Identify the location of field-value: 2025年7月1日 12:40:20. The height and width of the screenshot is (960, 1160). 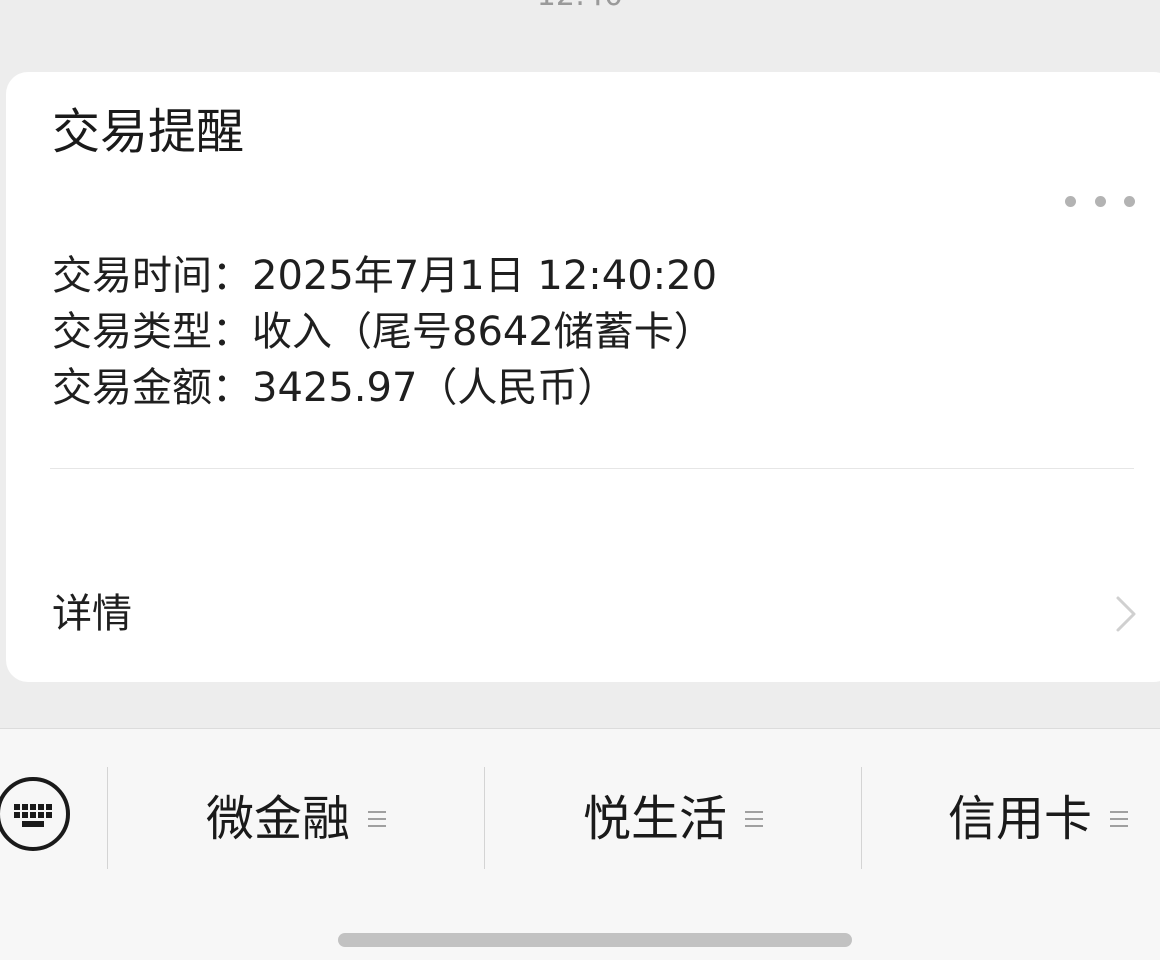
(485, 276).